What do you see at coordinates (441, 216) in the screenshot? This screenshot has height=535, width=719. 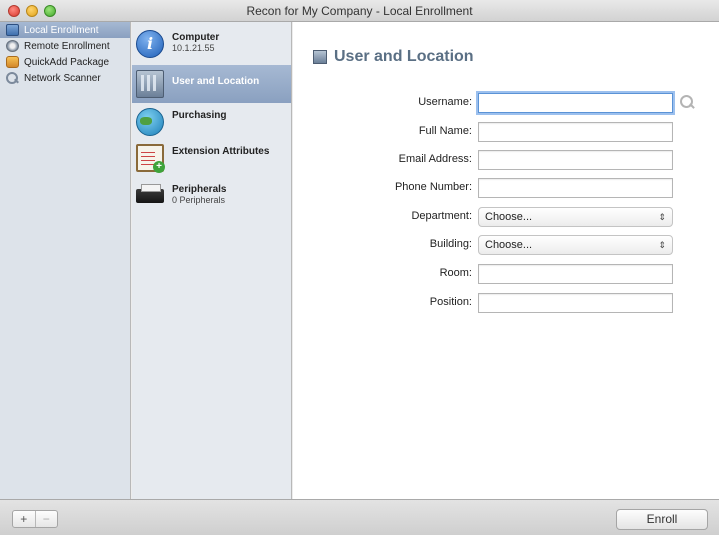 I see `department-label: Department:` at bounding box center [441, 216].